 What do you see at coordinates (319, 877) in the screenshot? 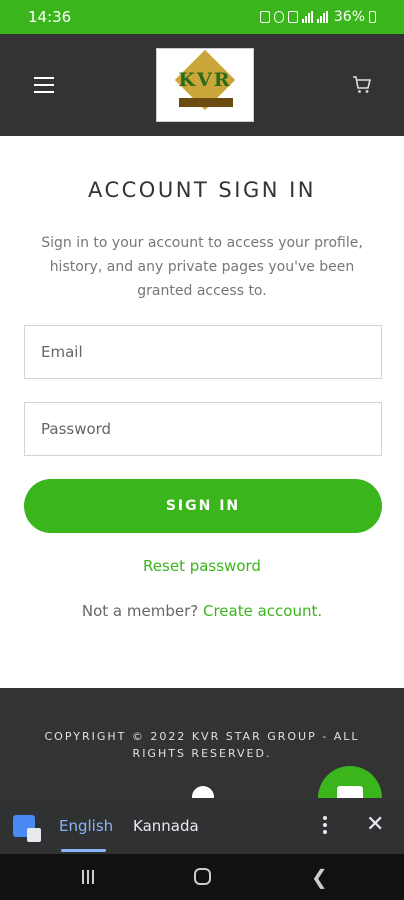
I see `back-icon: ❮` at bounding box center [319, 877].